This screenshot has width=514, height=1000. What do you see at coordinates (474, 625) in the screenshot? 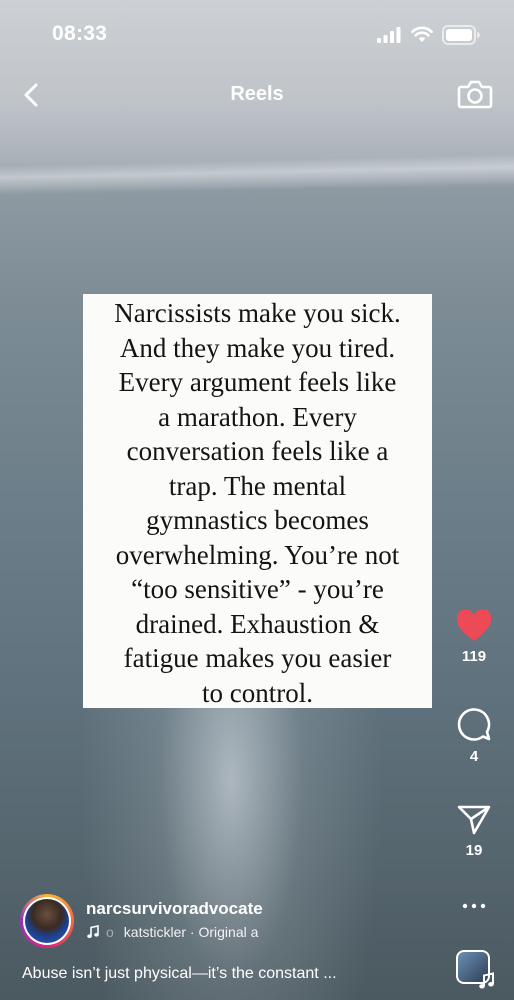
I see `heart-icon` at bounding box center [474, 625].